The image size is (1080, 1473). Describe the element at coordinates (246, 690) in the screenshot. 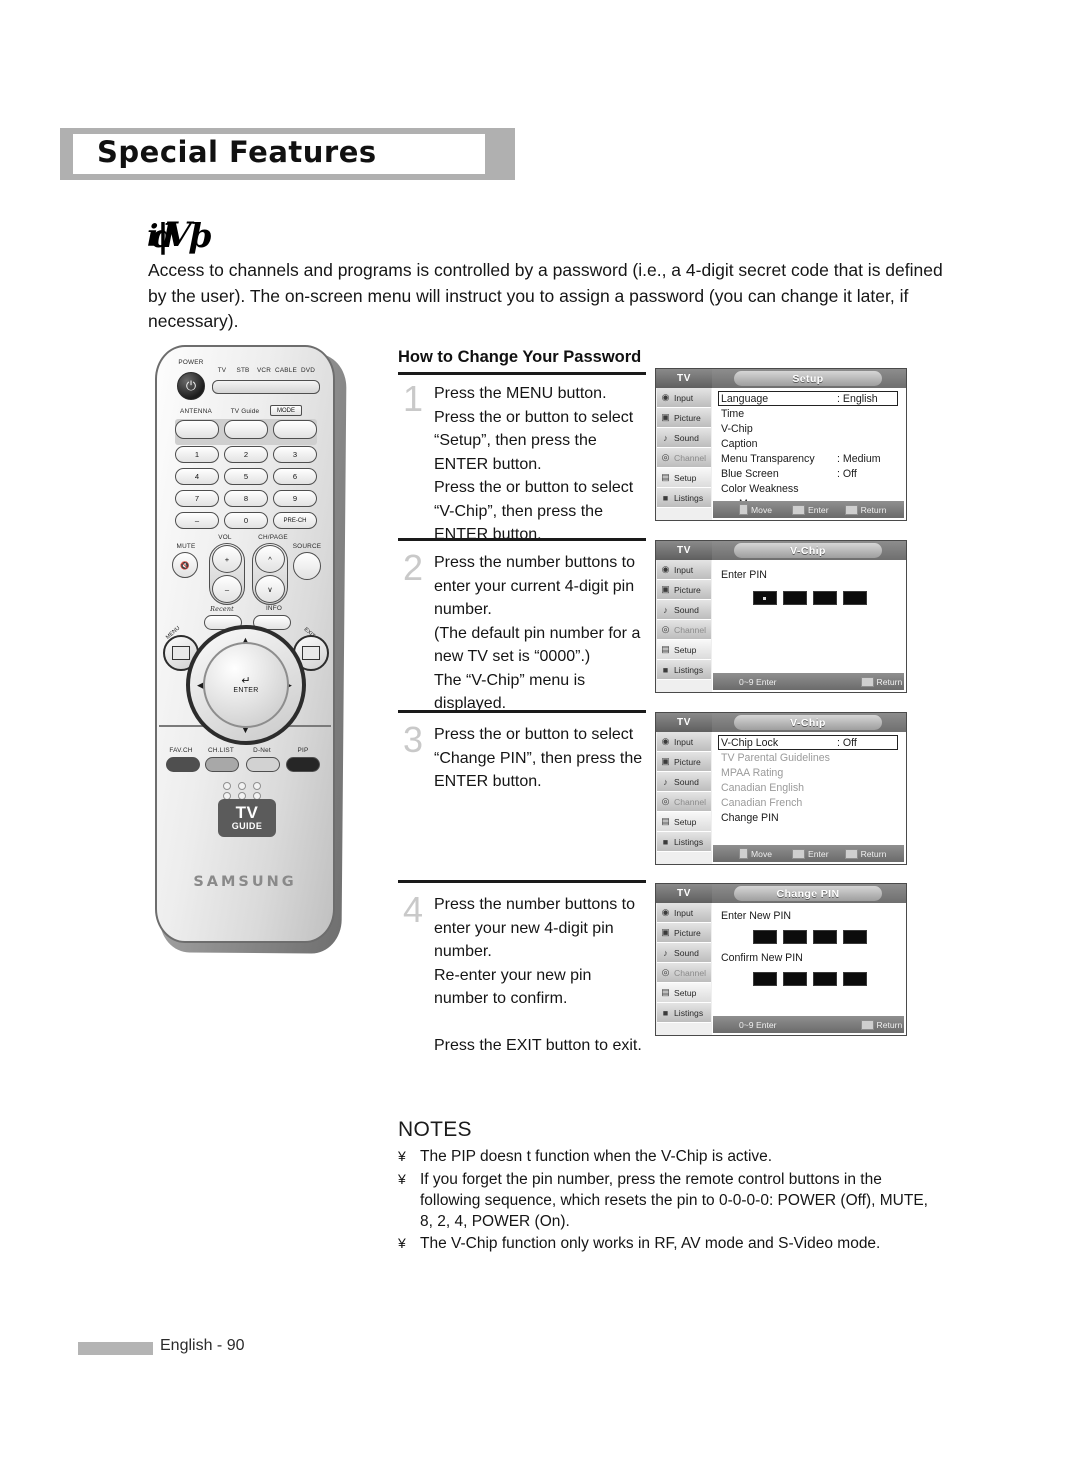

I see `enter-label: ENTER` at that location.